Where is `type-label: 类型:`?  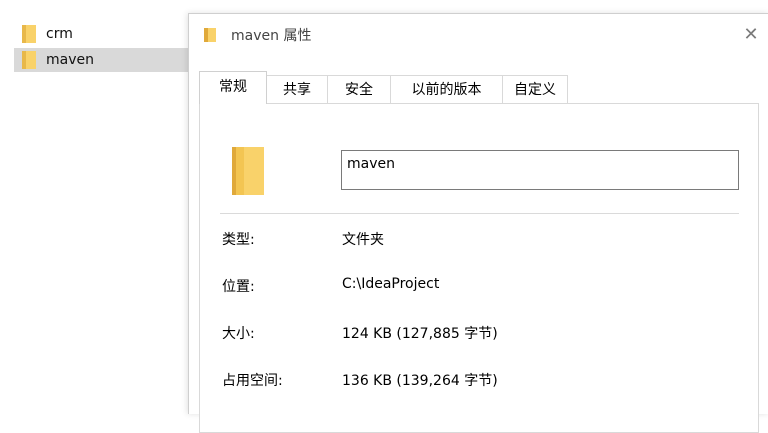
type-label: 类型: is located at coordinates (238, 240).